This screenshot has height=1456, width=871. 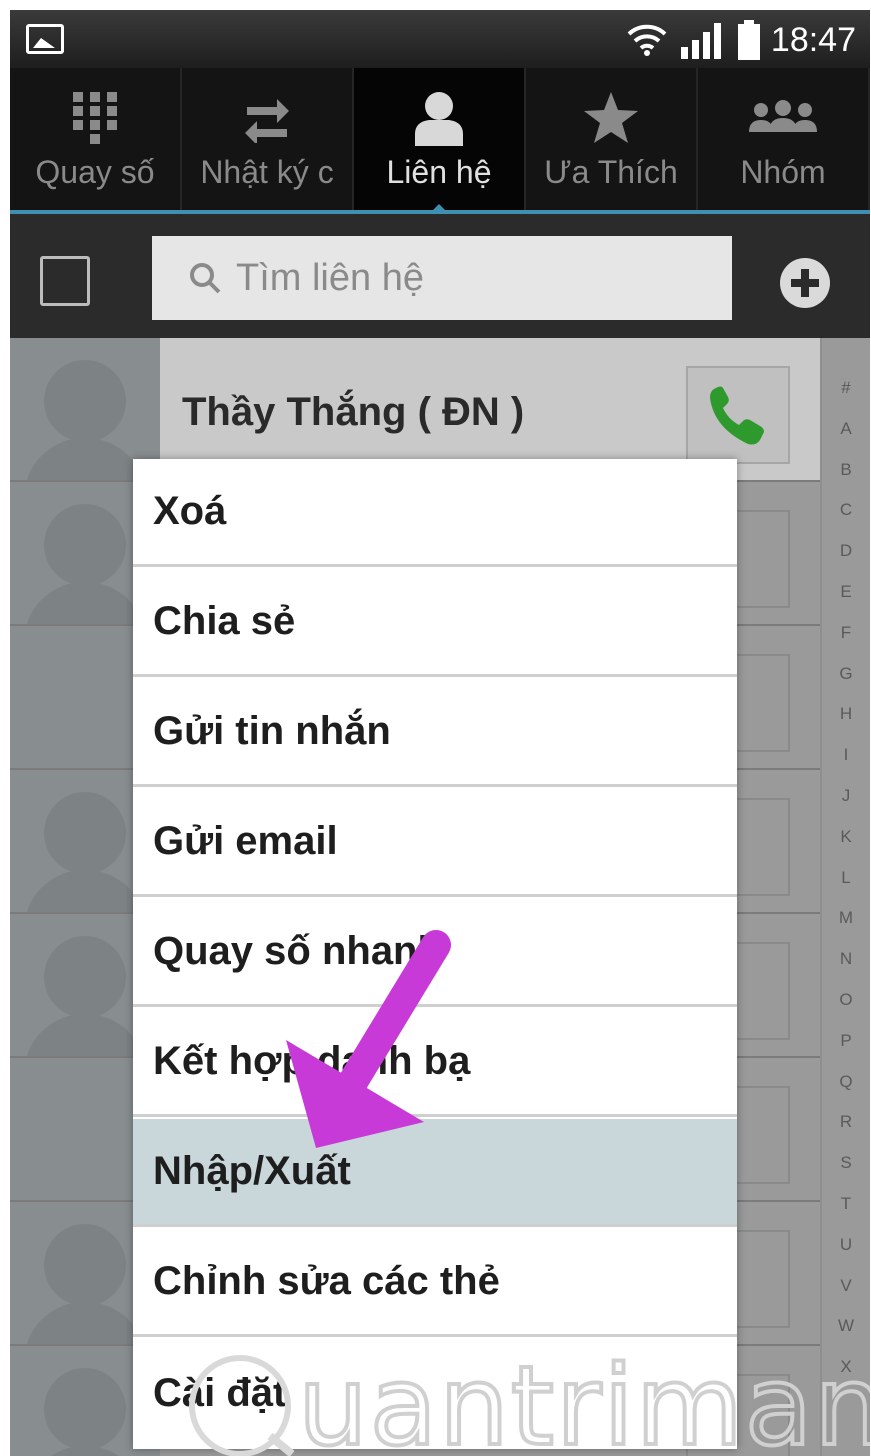 I want to click on tab-bar: Quay số Nhật ký c Liên hệ Ưa Thích Nhóm, so click(x=440, y=141).